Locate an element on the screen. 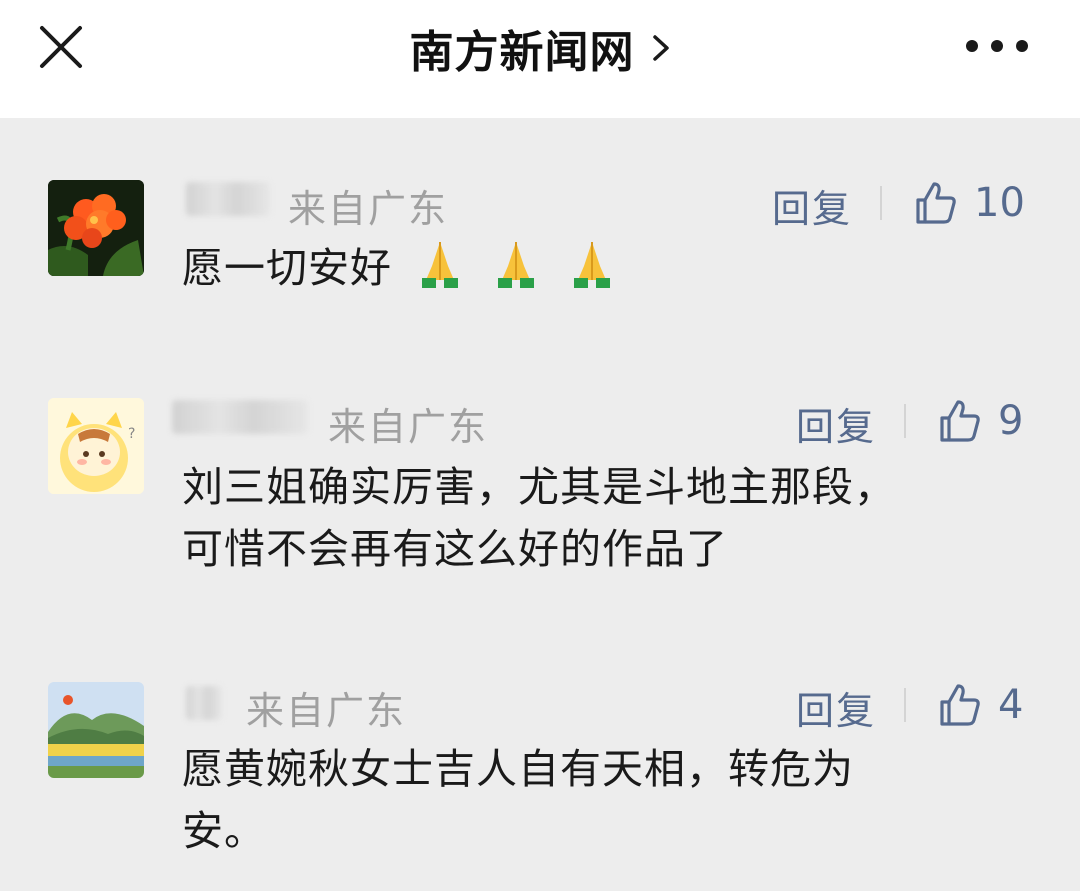 This screenshot has height=891, width=1080. like-button: 4 is located at coordinates (979, 705).